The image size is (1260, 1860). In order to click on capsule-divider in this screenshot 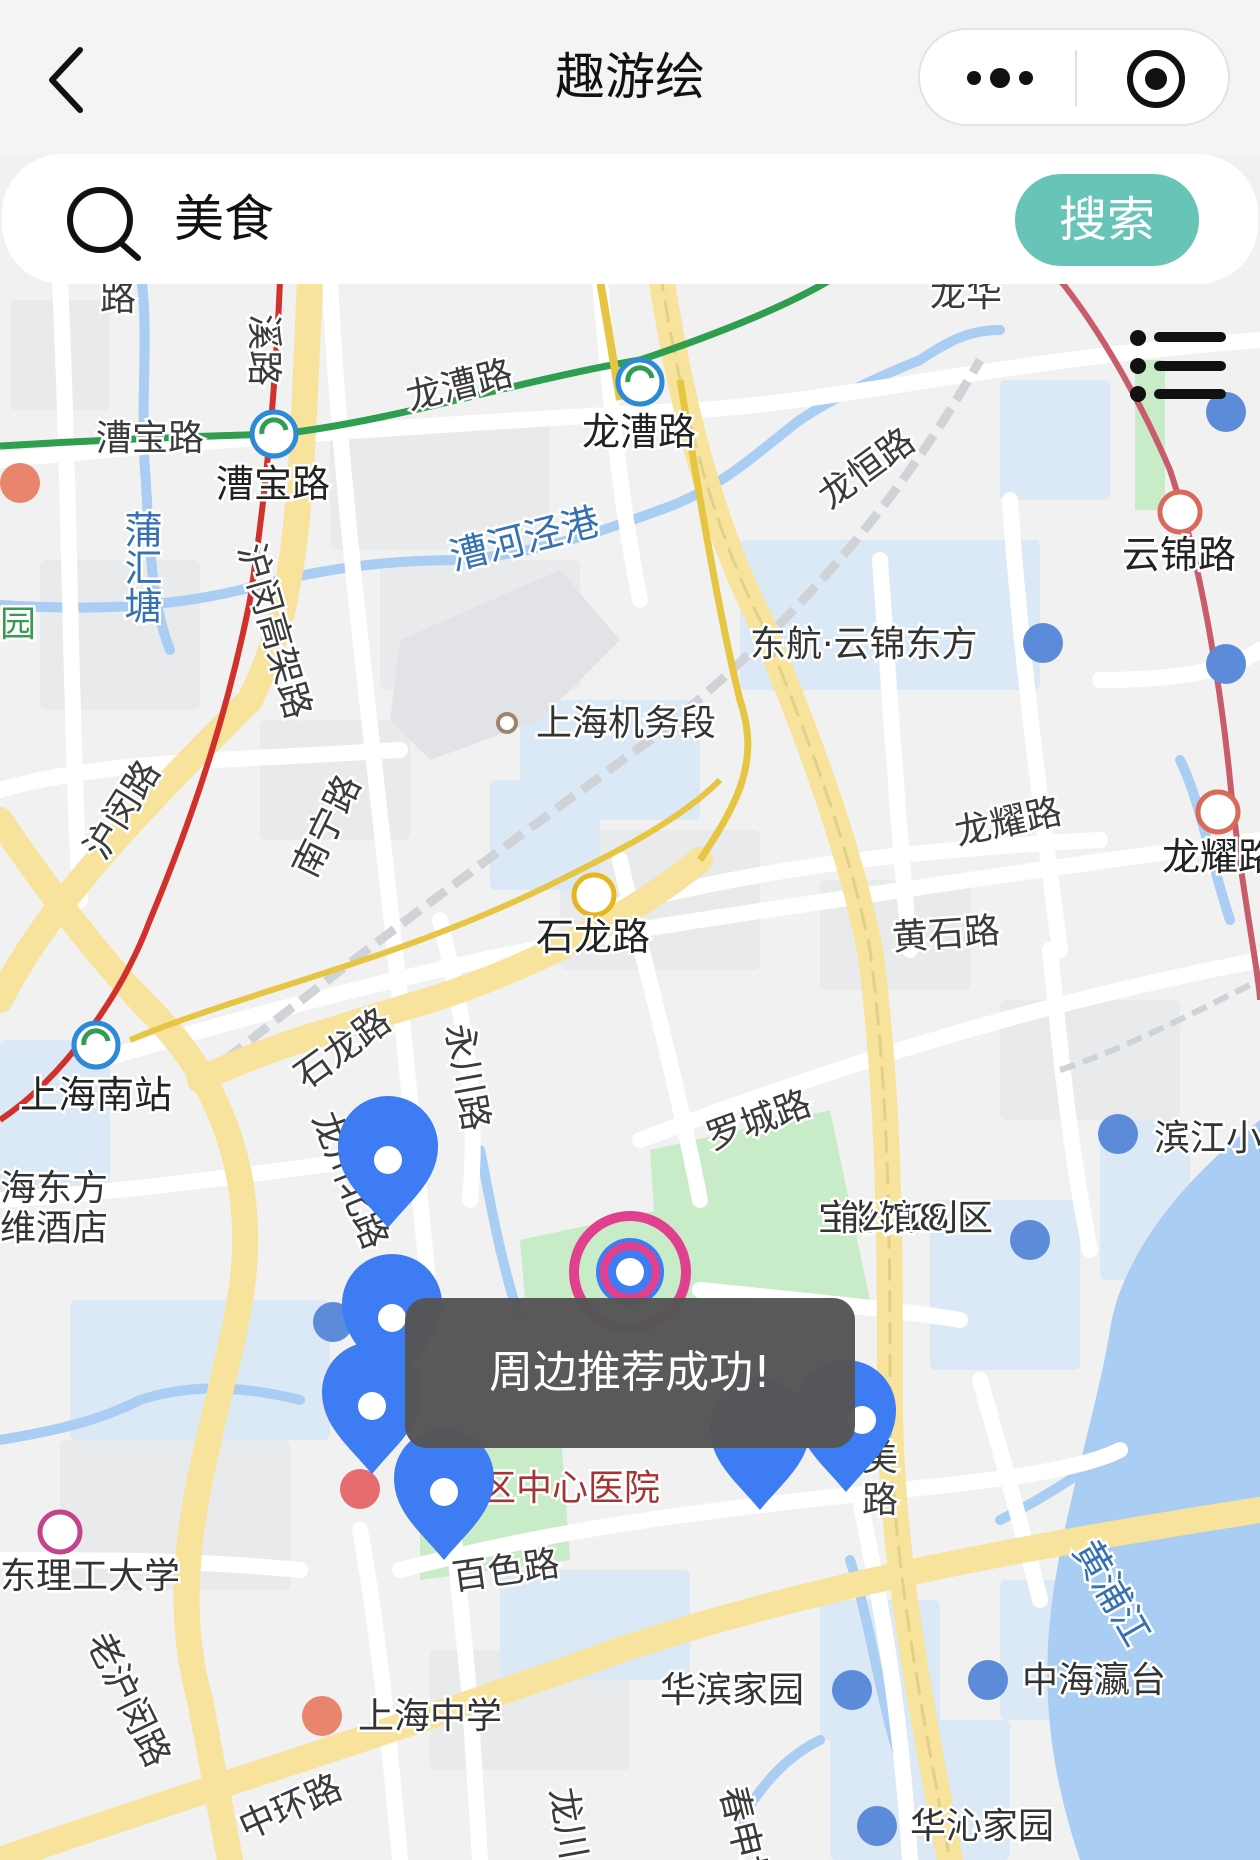, I will do `click(1076, 78)`.